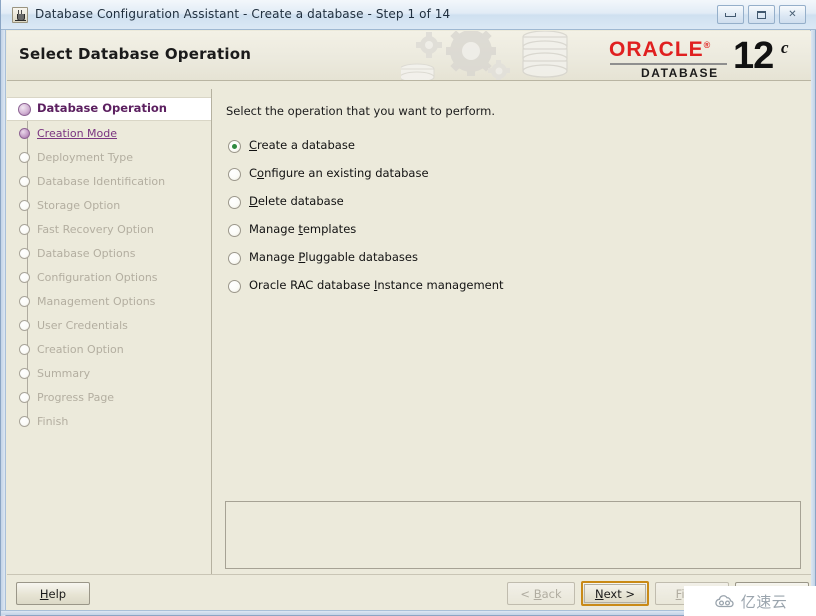  I want to click on radio-label: Oracle RAC database Instance management, so click(376, 285).